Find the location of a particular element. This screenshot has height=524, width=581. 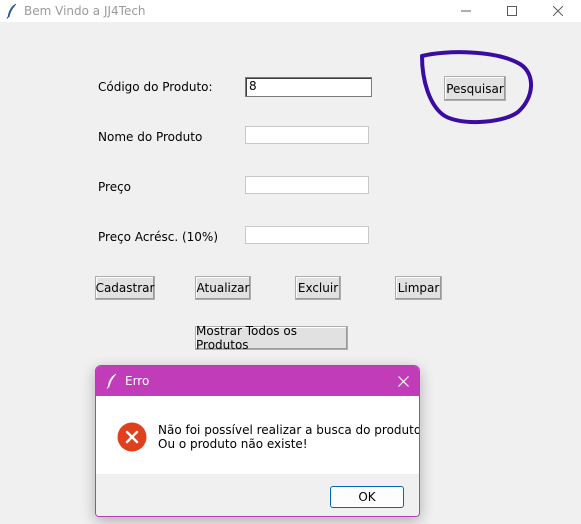

error-icon is located at coordinates (132, 437).